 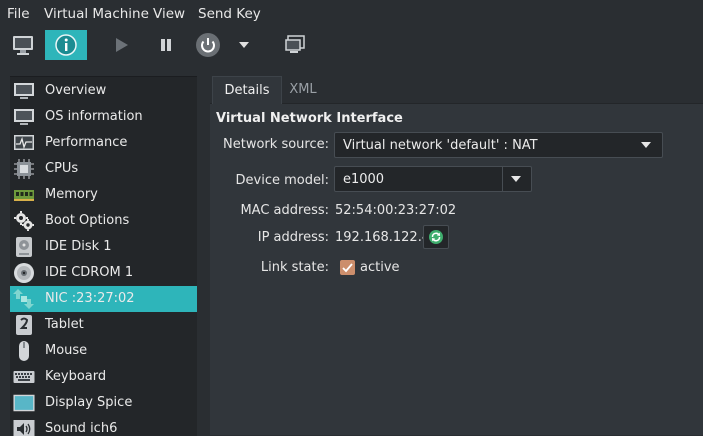 What do you see at coordinates (169, 14) in the screenshot?
I see `menu-view: View` at bounding box center [169, 14].